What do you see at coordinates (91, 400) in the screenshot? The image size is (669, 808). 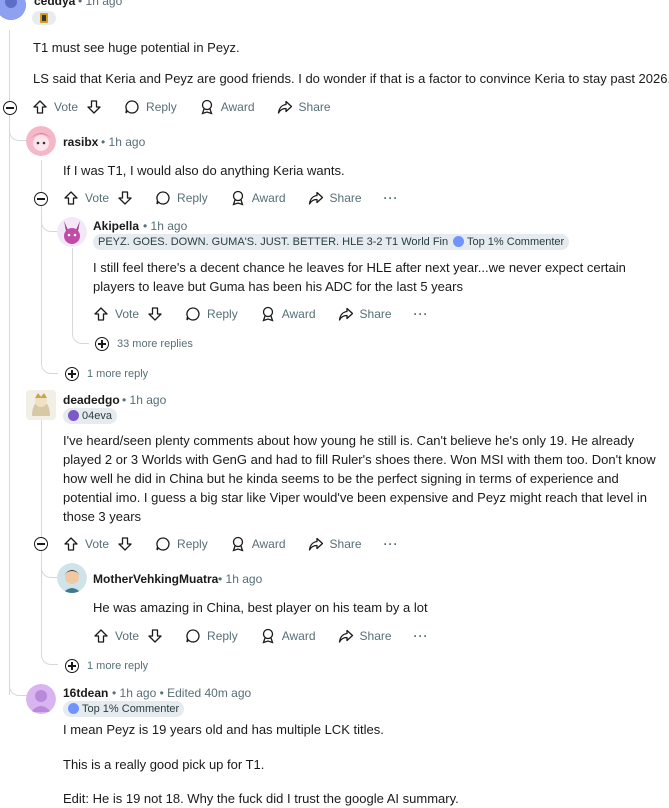 I see `username: deadedgo` at bounding box center [91, 400].